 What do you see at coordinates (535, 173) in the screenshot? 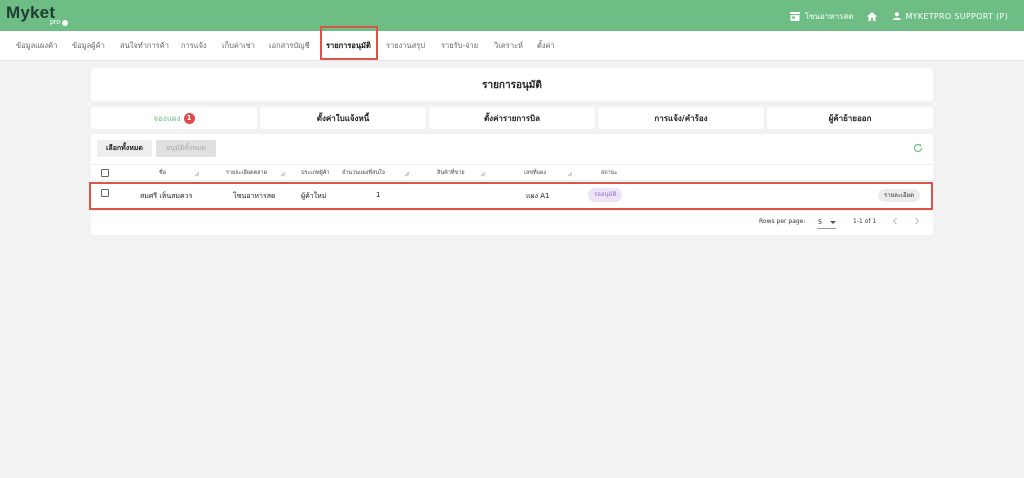
I see `header-stall-no: เลขที่แผง` at bounding box center [535, 173].